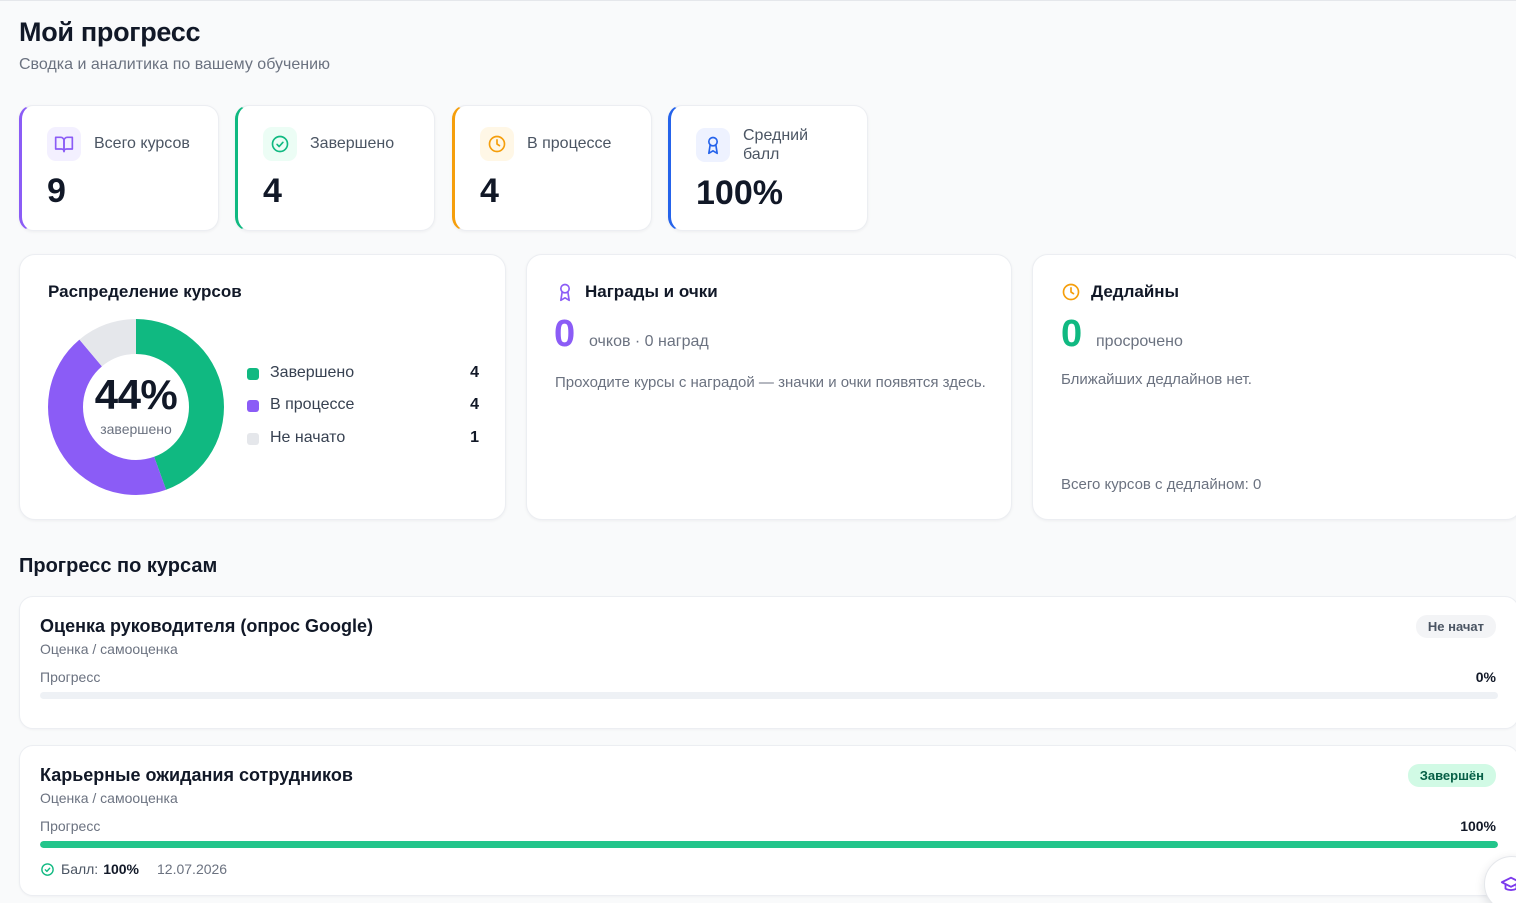  Describe the element at coordinates (1508, 887) in the screenshot. I see `graduation-cap-icon` at that location.